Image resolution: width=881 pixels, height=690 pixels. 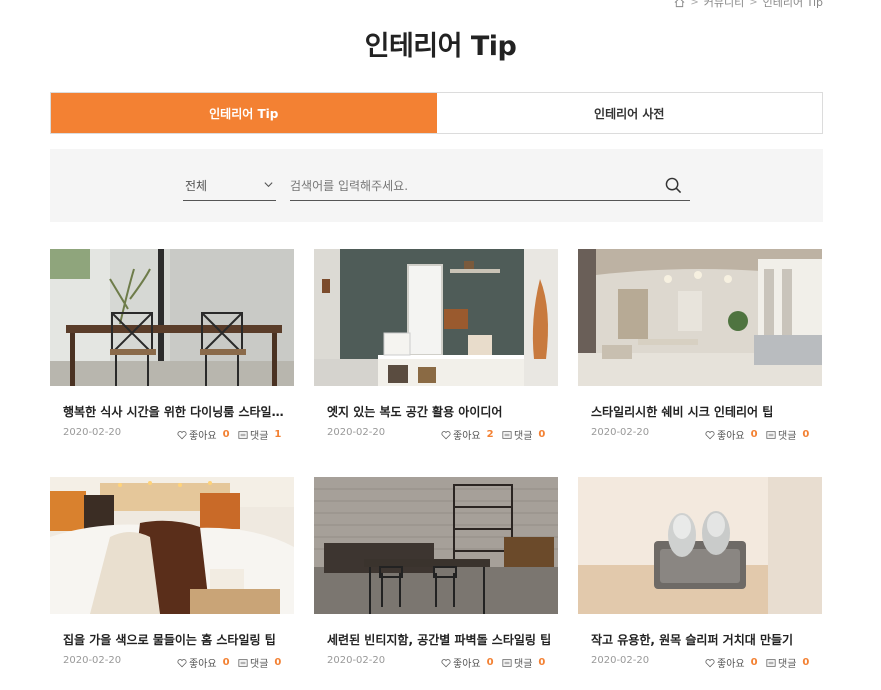 What do you see at coordinates (434, 639) in the screenshot?
I see `post-title: 세련된 빈티지함, 공간별 파벽돌 스타일링 팁` at bounding box center [434, 639].